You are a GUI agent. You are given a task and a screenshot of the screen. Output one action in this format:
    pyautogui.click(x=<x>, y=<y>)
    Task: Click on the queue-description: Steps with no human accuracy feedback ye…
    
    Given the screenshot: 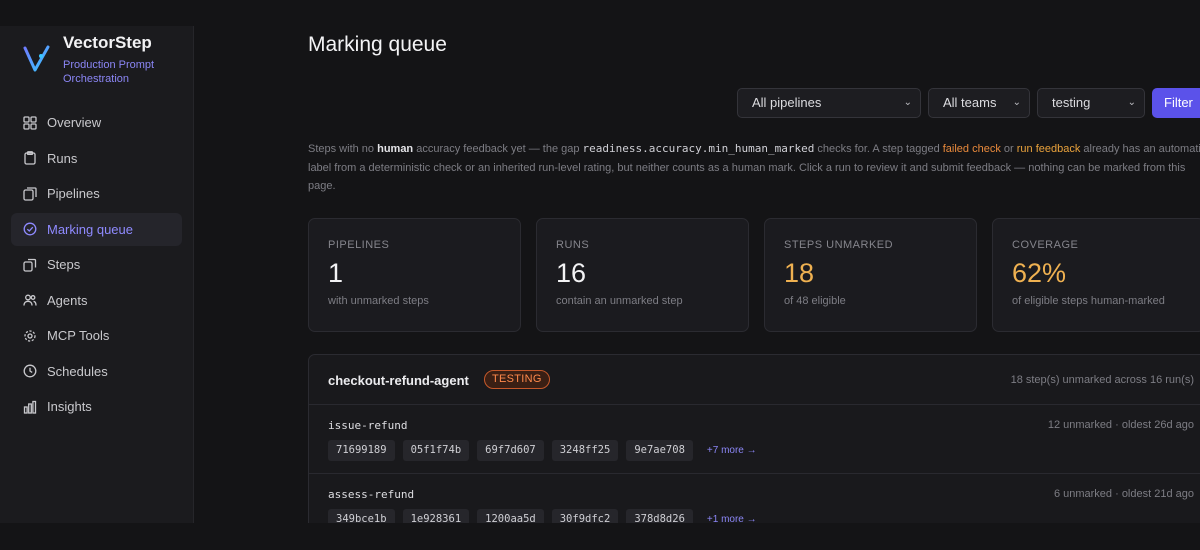 What is the action you would take?
    pyautogui.click(x=754, y=167)
    